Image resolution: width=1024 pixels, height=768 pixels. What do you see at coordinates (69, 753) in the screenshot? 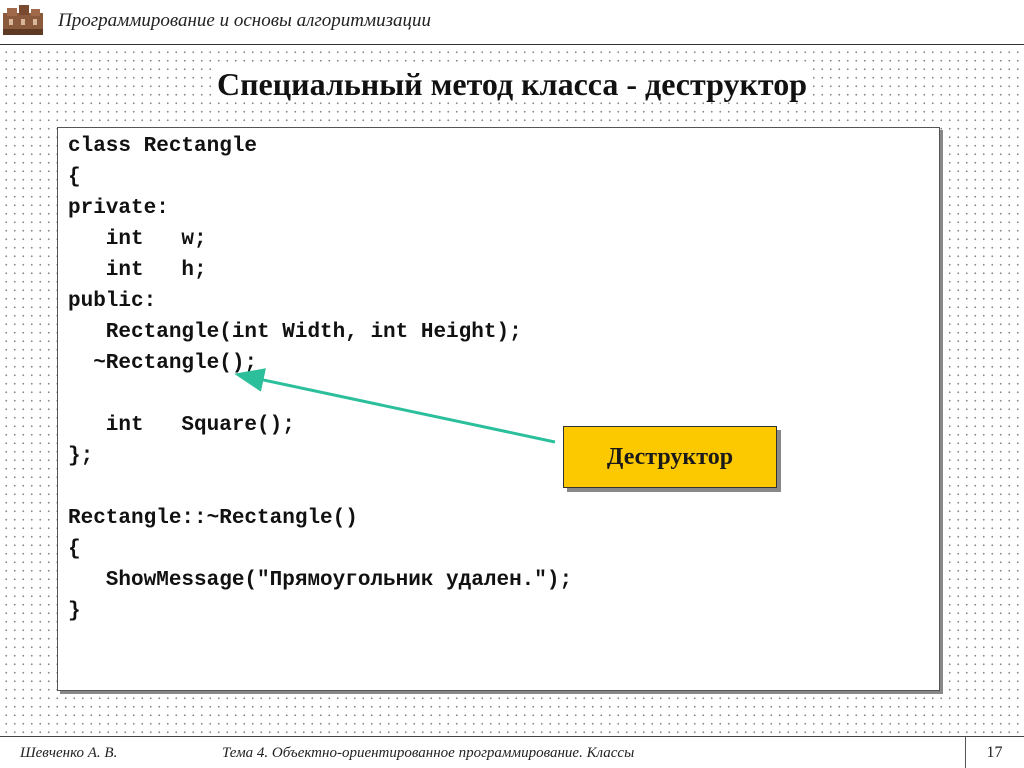
I see `footer-author: Шевченко А. В.` at bounding box center [69, 753].